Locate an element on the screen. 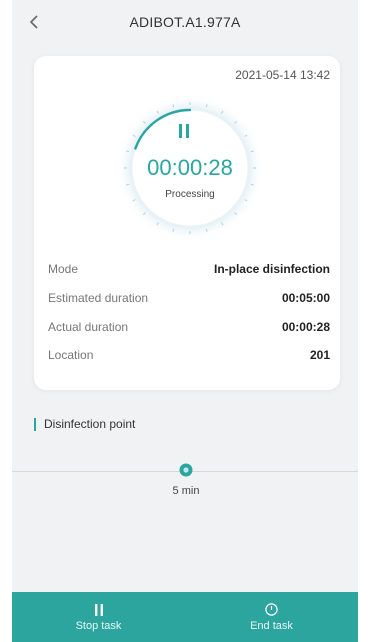 This screenshot has width=369, height=642. timeline-point-label: 5 min is located at coordinates (186, 491).